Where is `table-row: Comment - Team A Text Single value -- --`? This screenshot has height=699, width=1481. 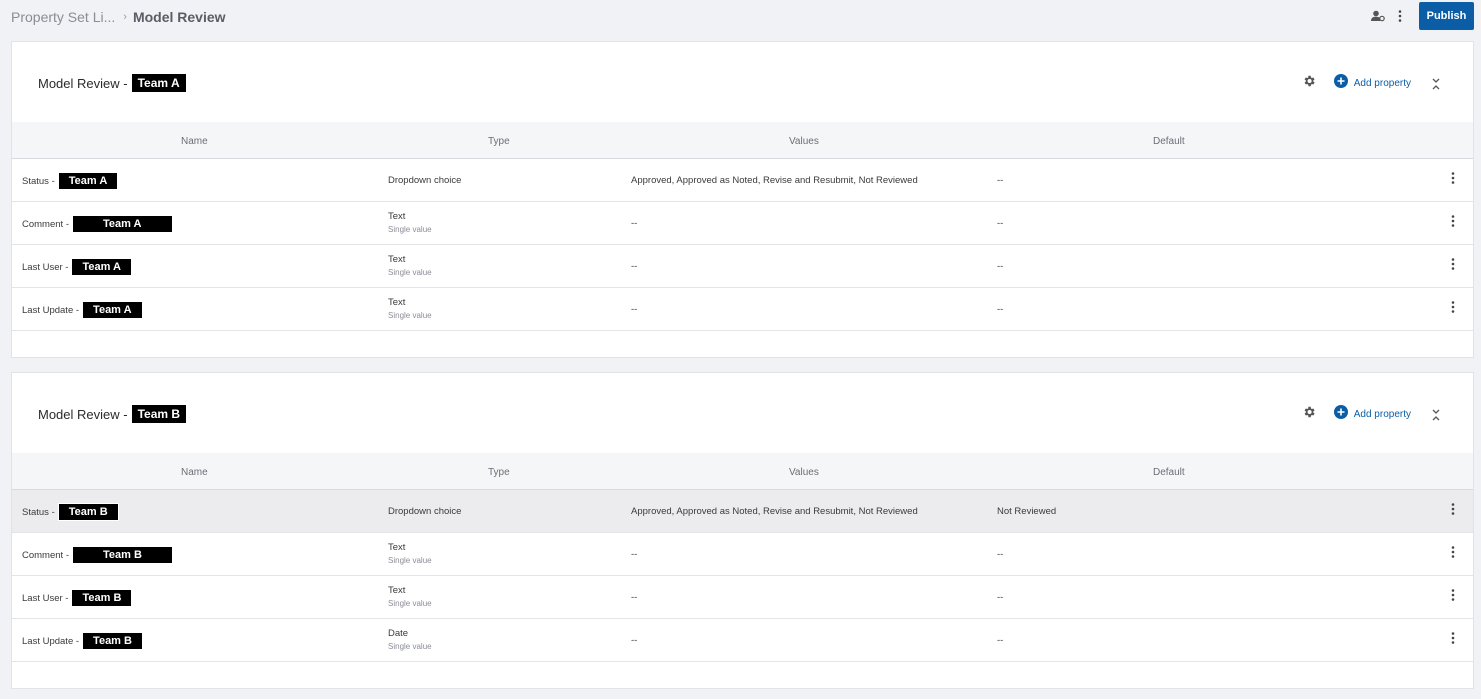
table-row: Comment - Team A Text Single value -- -- is located at coordinates (742, 223).